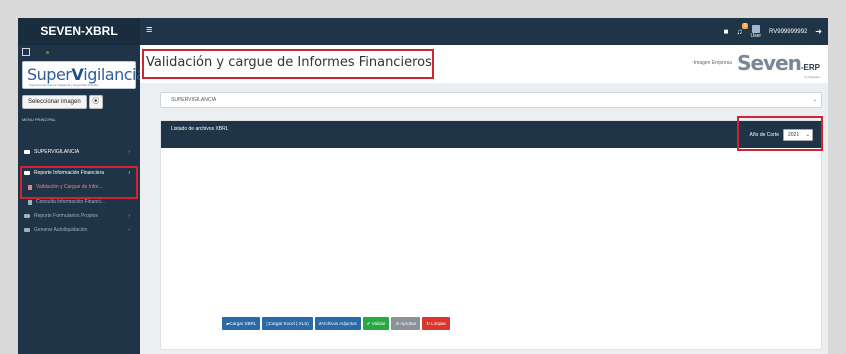 Image resolution: width=846 pixels, height=354 pixels. Describe the element at coordinates (788, 32) in the screenshot. I see `username: RV999999992` at that location.